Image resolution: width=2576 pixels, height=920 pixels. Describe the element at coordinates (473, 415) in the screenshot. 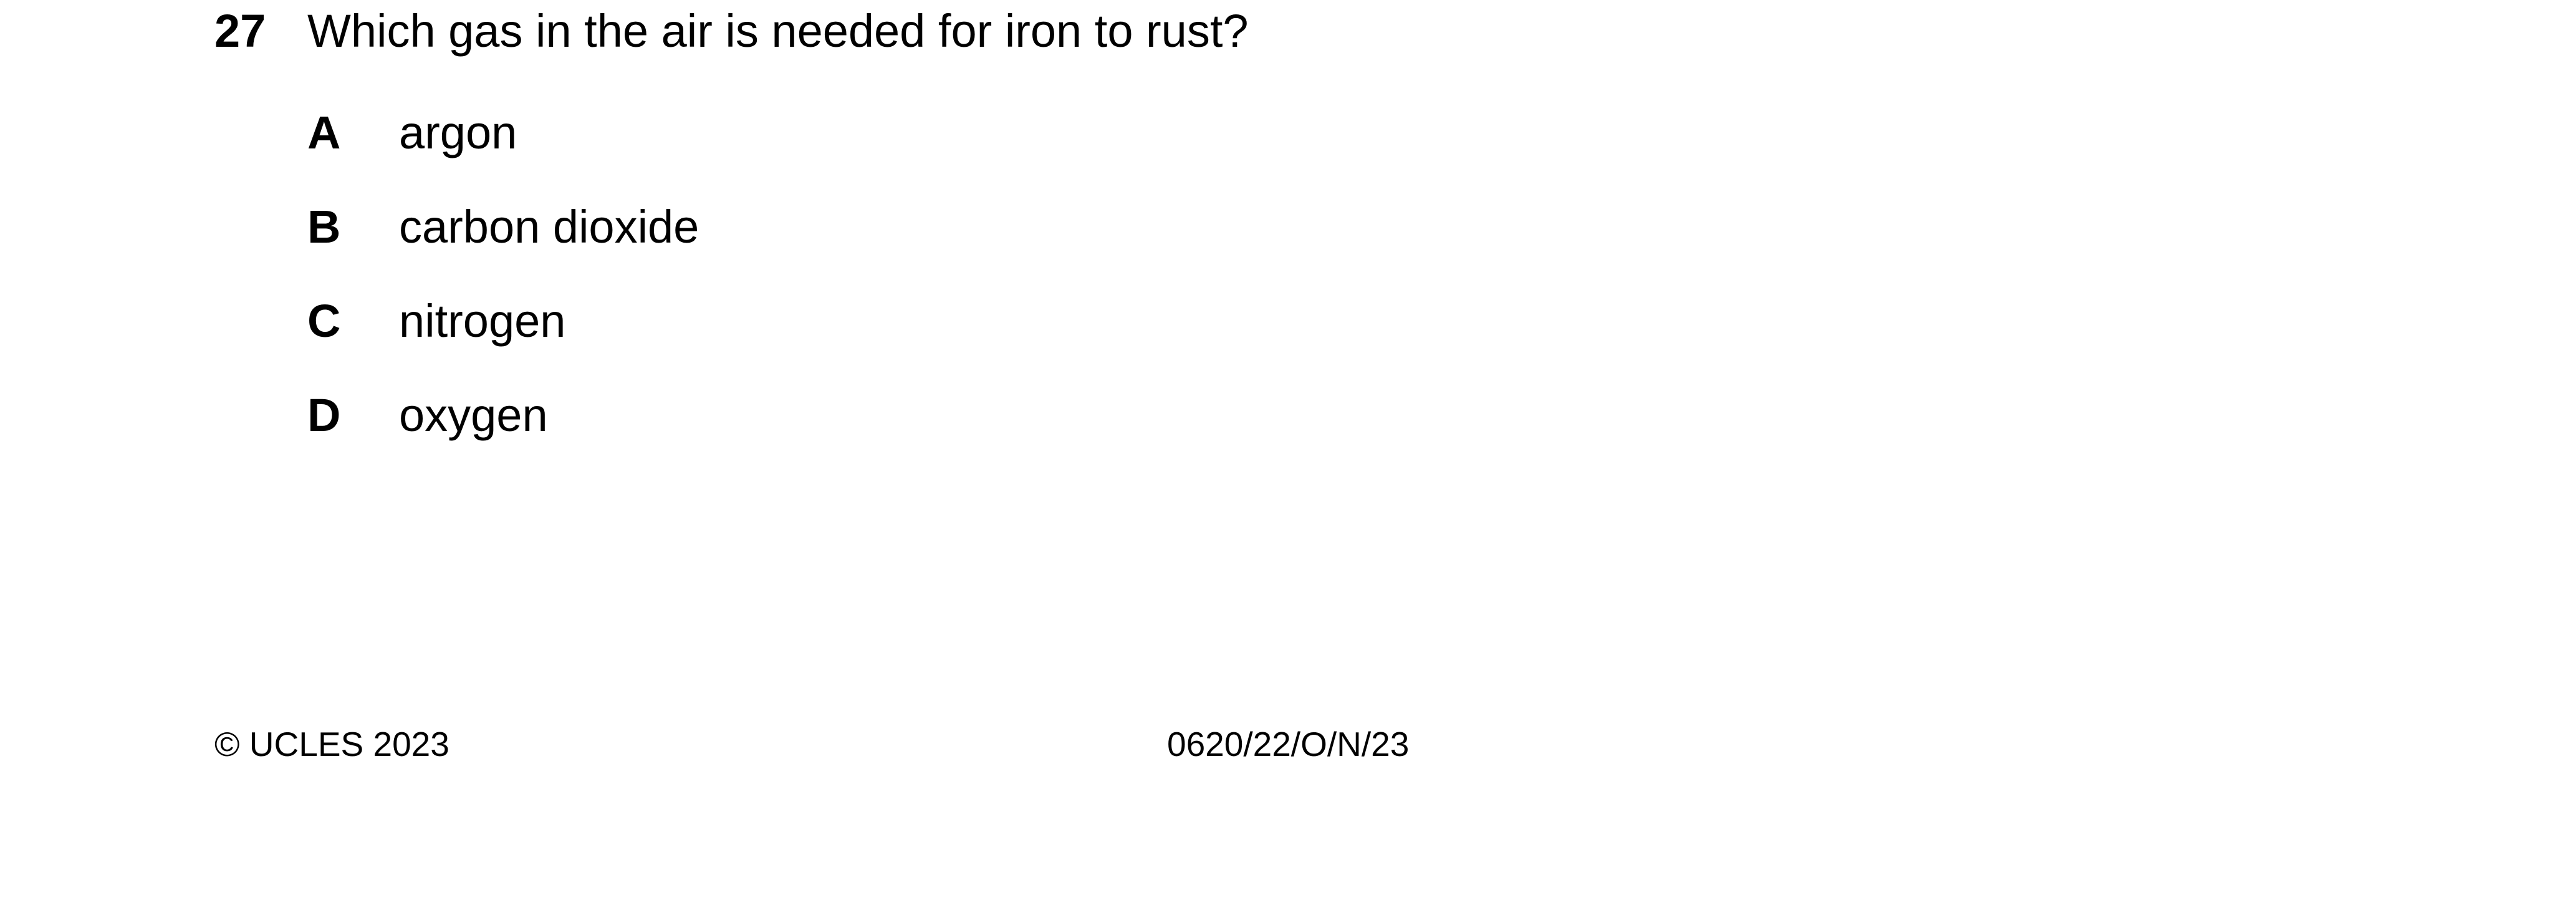

I see `option-text: oxygen` at that location.